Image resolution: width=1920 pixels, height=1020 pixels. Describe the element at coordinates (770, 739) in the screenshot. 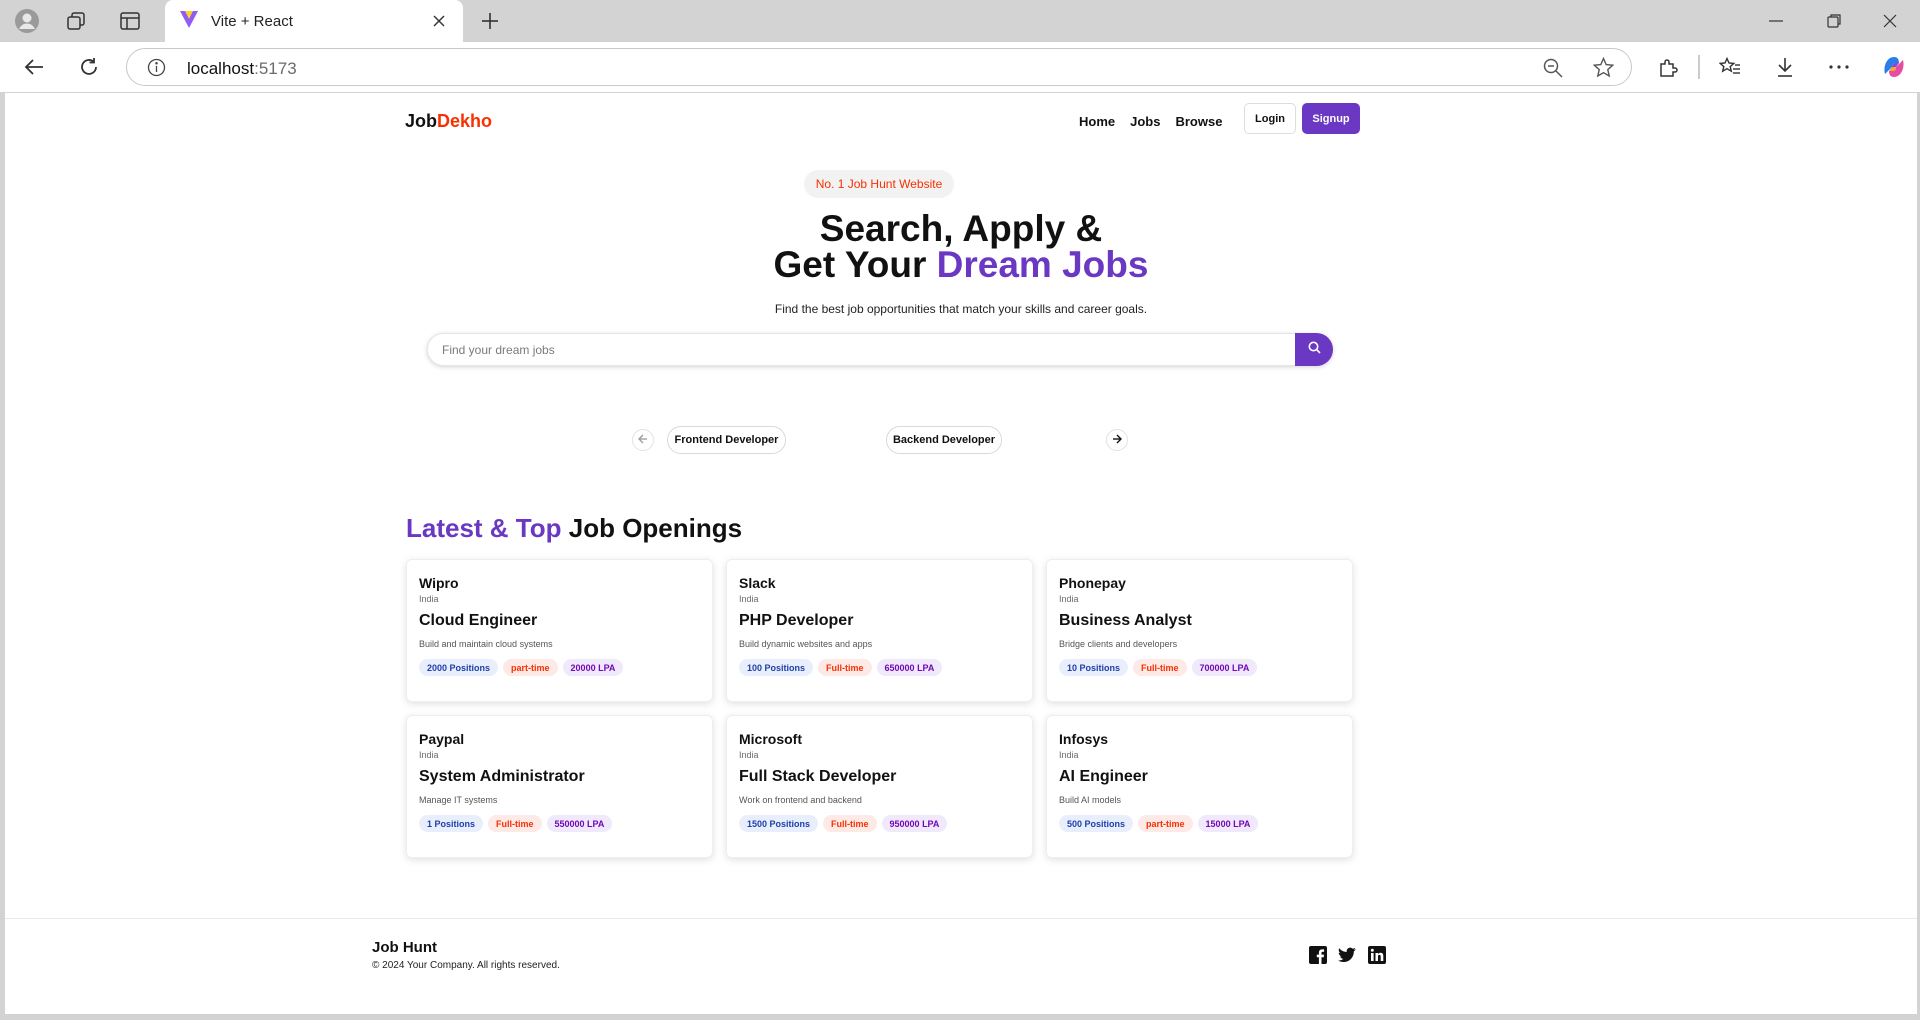

I see `job-company: Microsoft` at that location.